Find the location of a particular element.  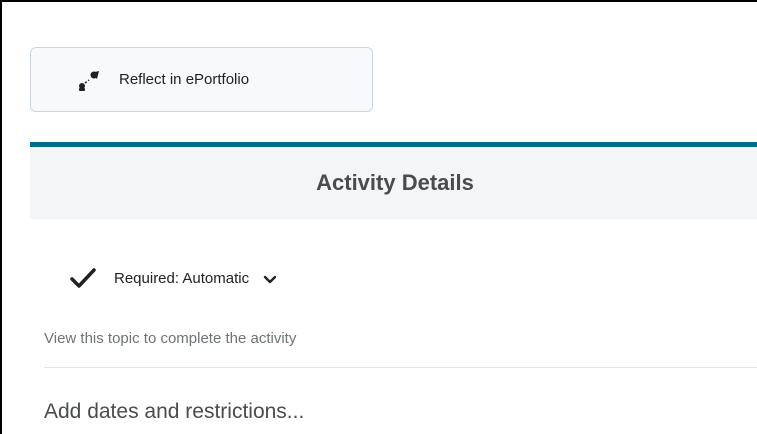

activity-details-title: Activity Details is located at coordinates (395, 182).